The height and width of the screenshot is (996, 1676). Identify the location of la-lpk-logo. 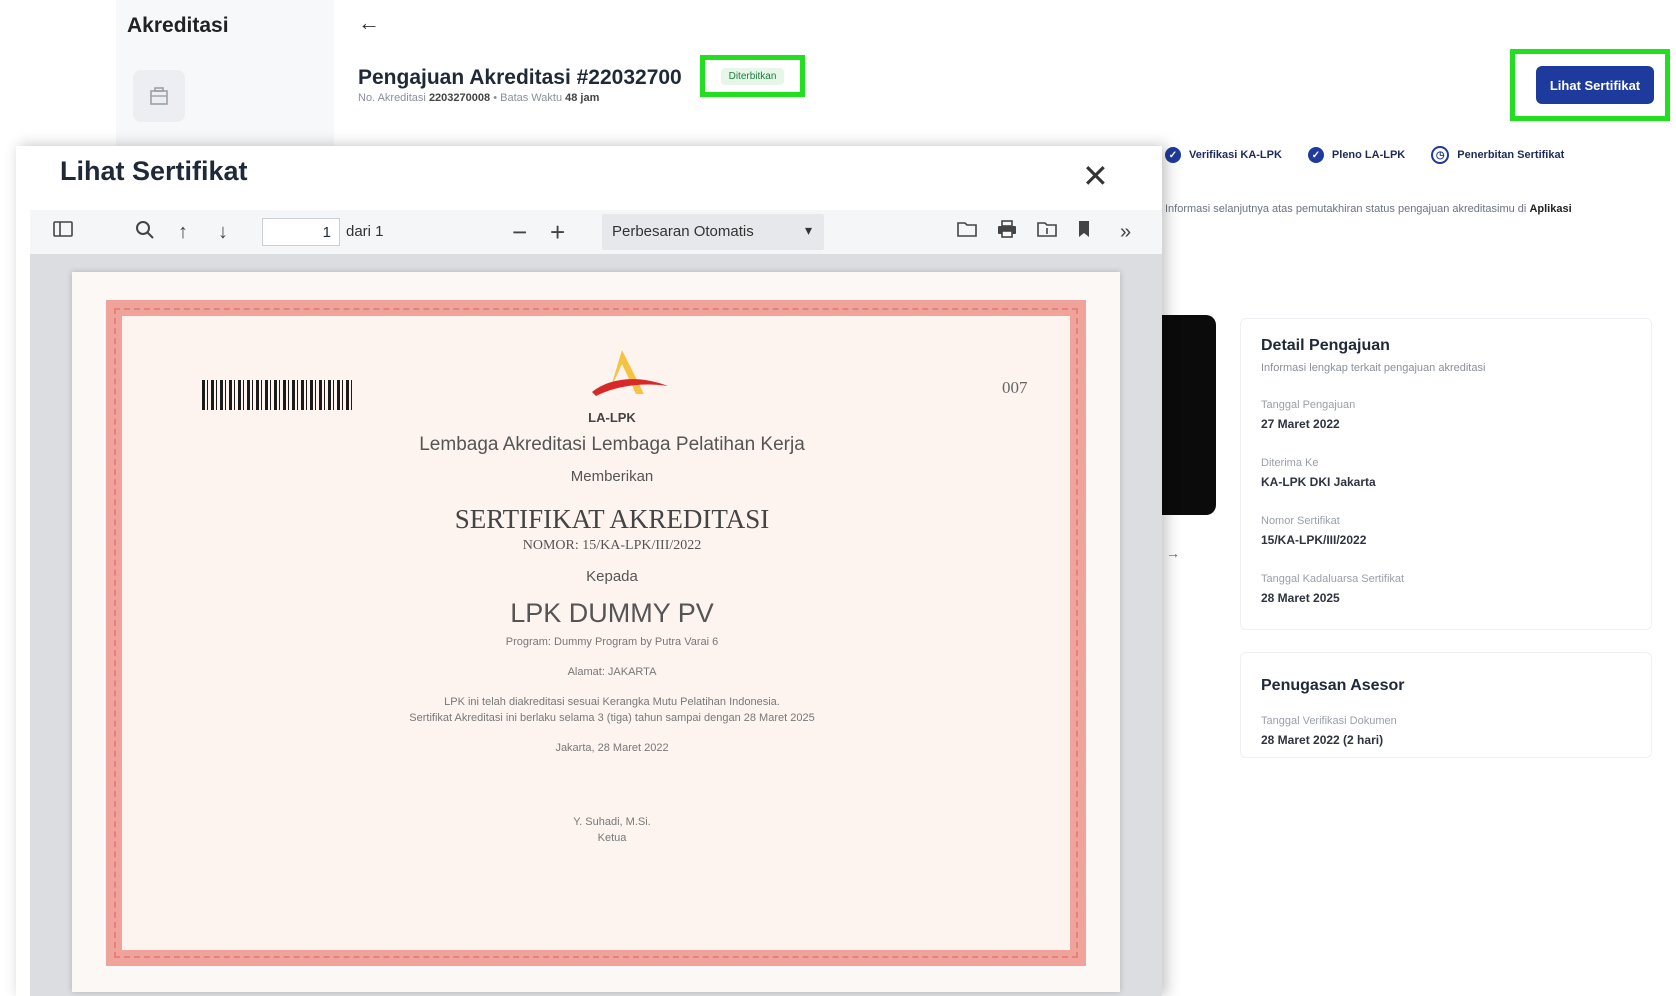
(630, 373).